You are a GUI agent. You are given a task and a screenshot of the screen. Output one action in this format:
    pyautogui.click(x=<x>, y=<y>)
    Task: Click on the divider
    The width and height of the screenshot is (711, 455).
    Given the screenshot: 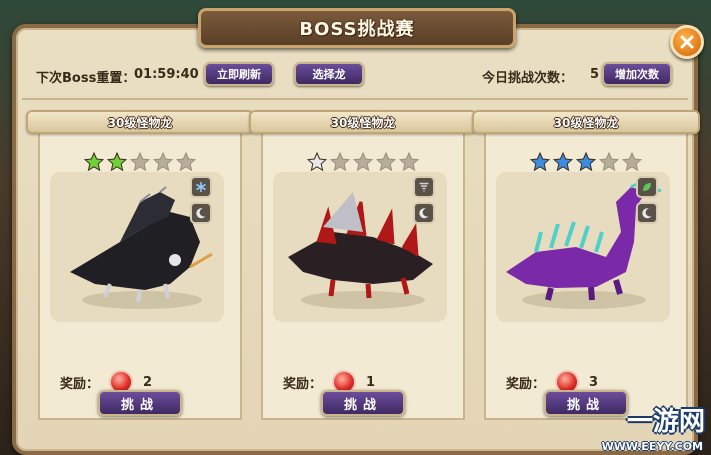 What is the action you would take?
    pyautogui.click(x=355, y=99)
    